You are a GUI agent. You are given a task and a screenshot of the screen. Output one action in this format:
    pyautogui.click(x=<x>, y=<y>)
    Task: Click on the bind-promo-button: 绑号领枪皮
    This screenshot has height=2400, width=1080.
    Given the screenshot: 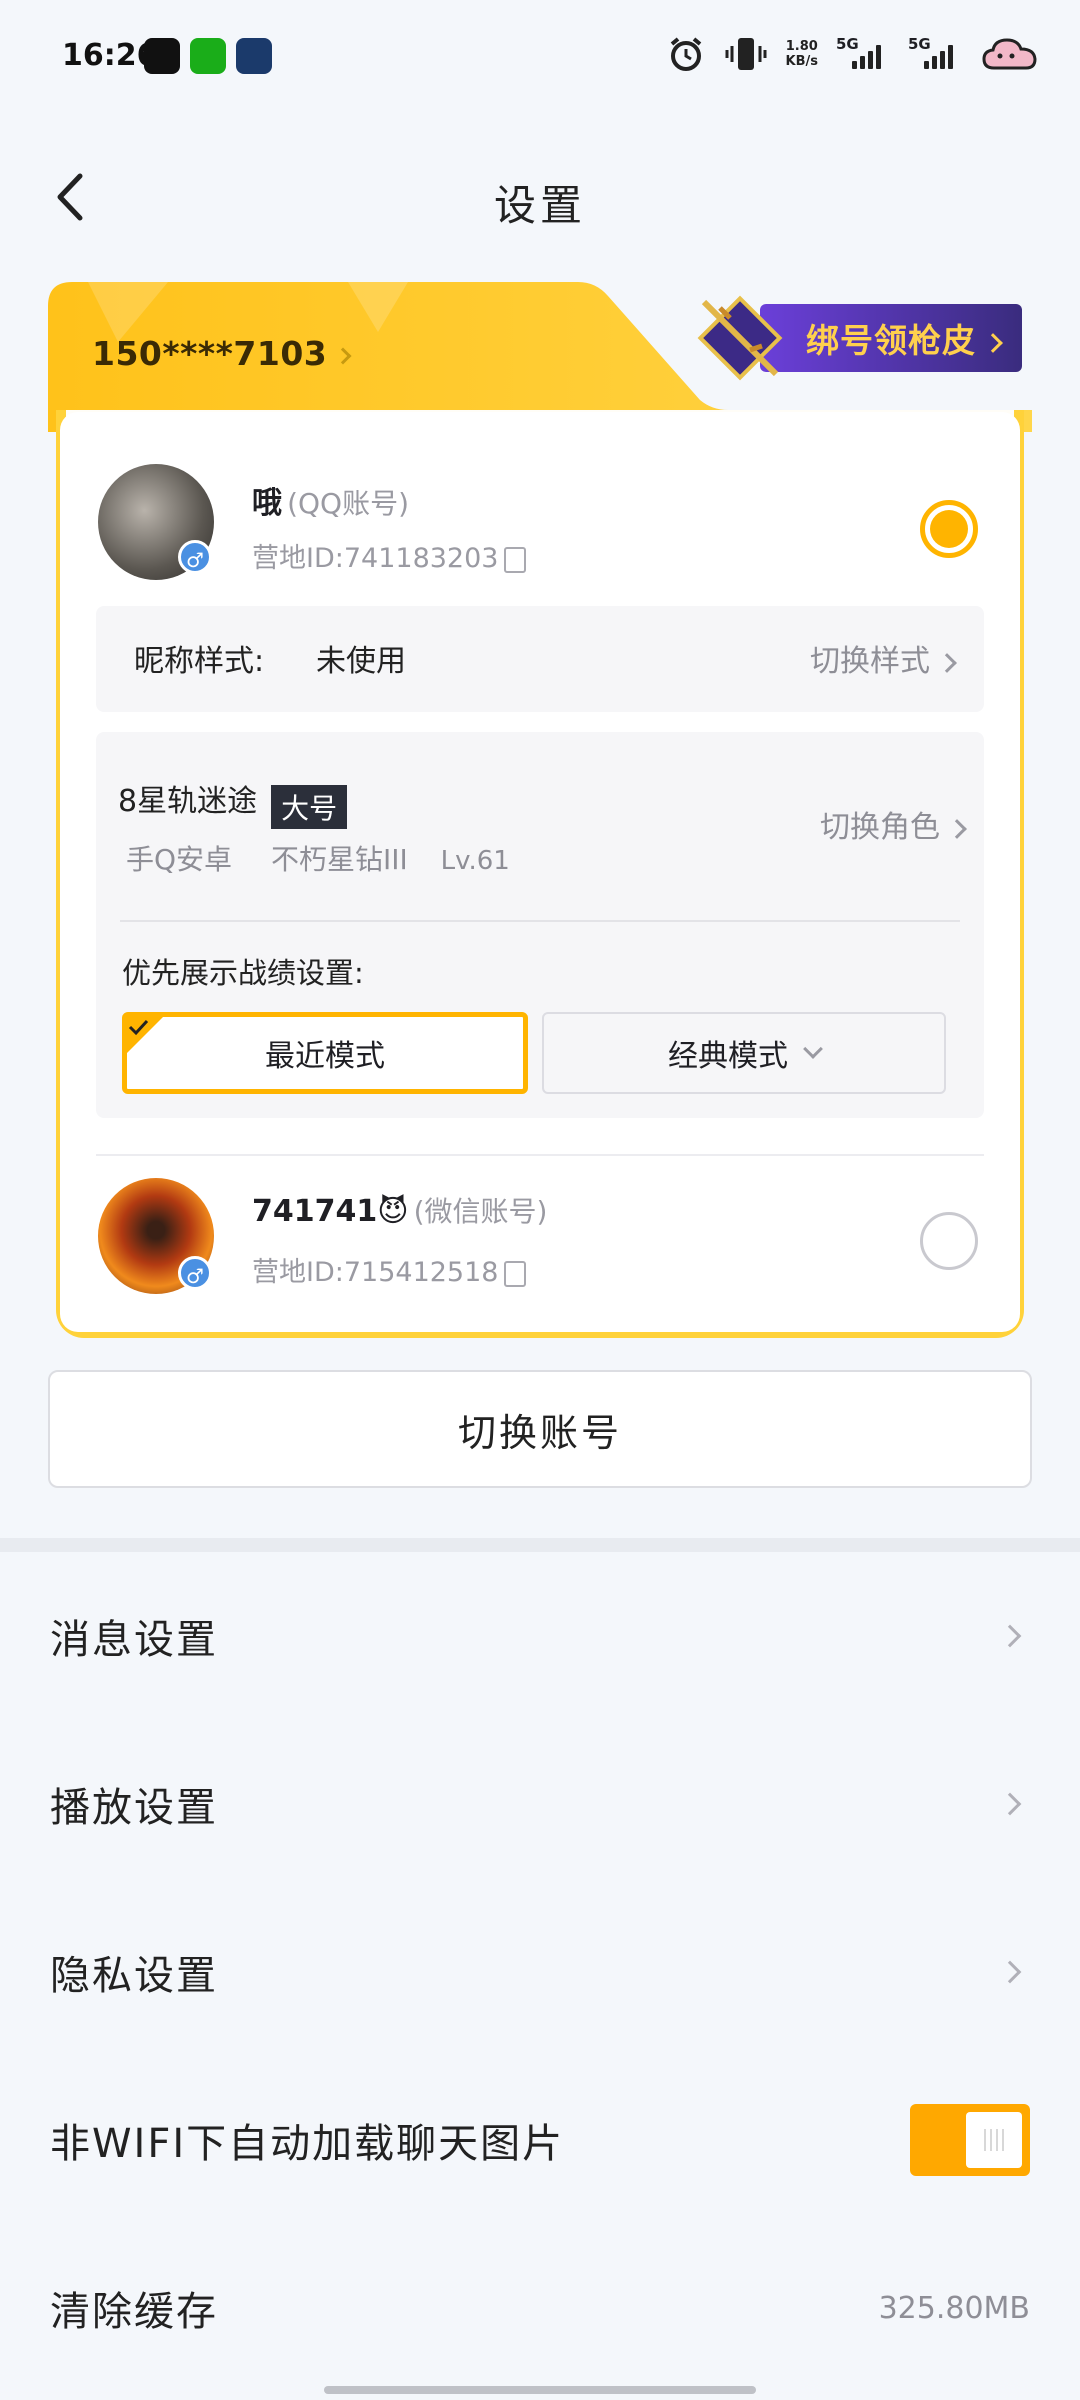 What is the action you would take?
    pyautogui.click(x=856, y=338)
    